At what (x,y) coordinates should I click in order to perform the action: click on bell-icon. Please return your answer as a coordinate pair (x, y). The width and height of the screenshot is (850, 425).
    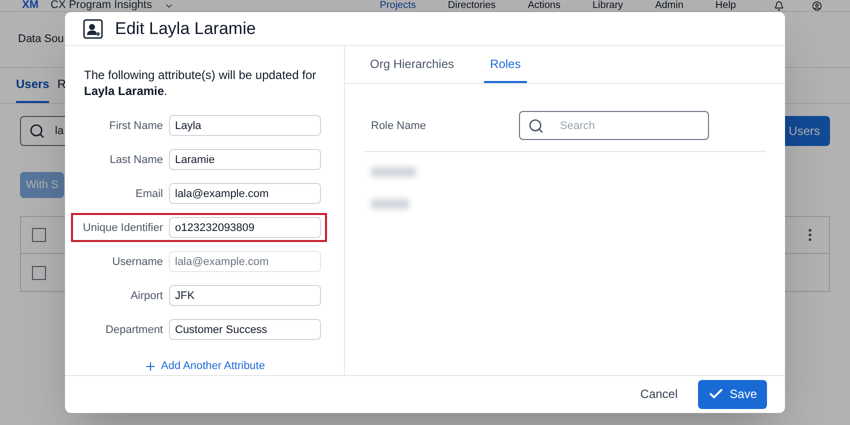
    Looking at the image, I should click on (779, 5).